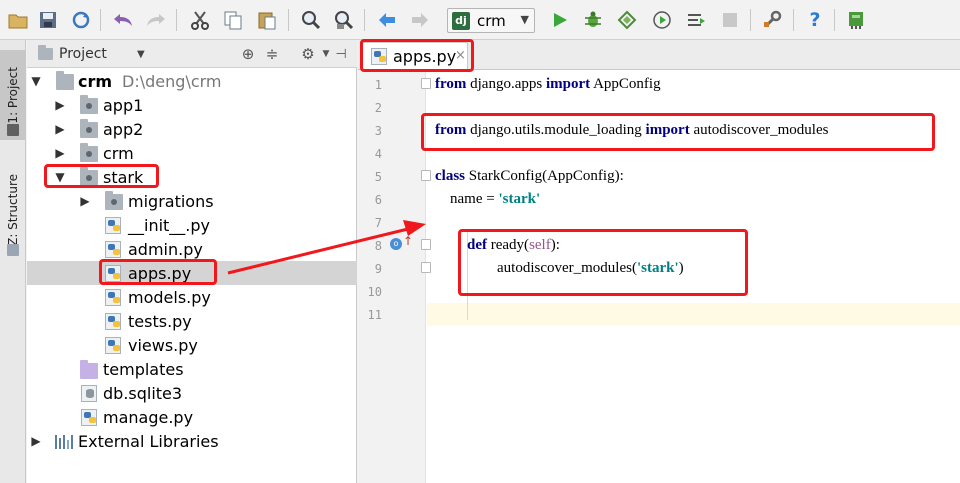 The height and width of the screenshot is (483, 960). I want to click on concurrency-icon, so click(696, 20).